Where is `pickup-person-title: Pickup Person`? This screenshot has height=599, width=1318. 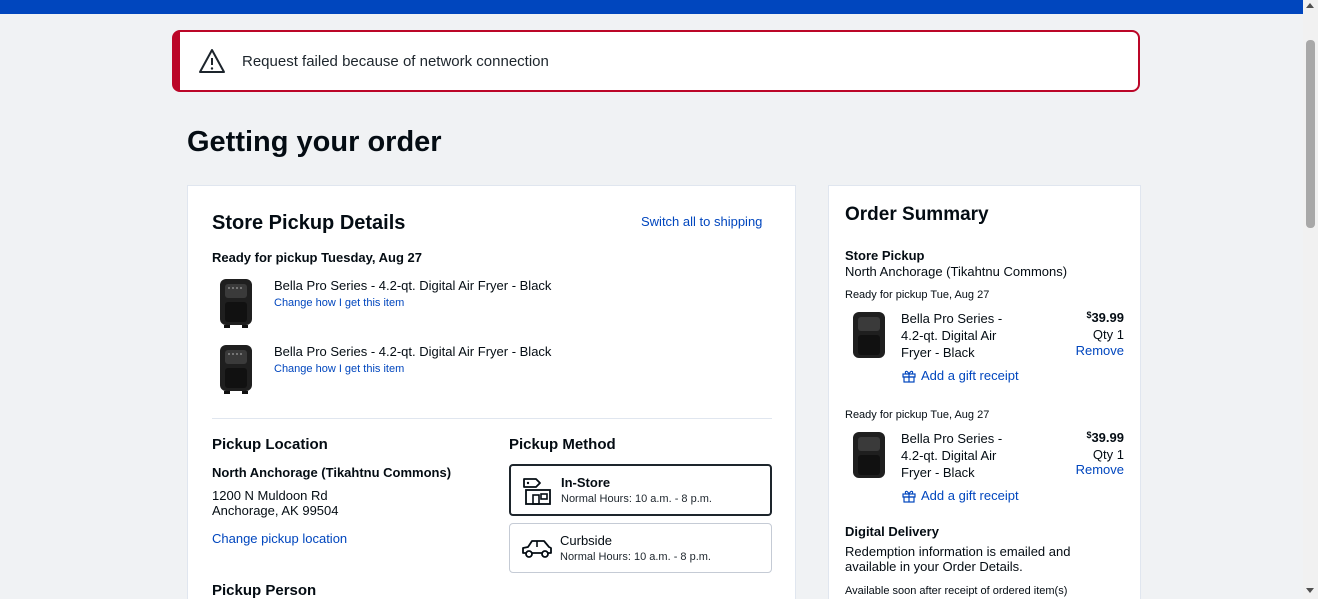 pickup-person-title: Pickup Person is located at coordinates (264, 590).